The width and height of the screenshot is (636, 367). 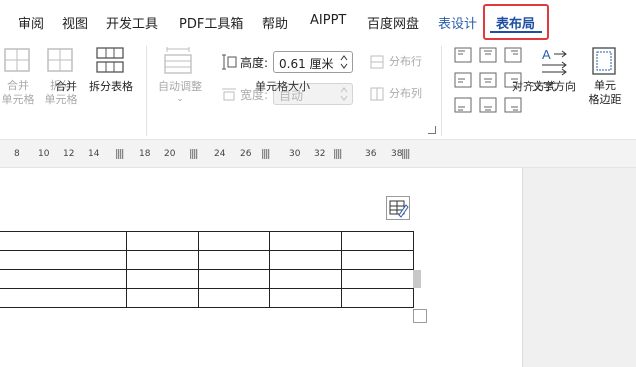 I want to click on merge-cells-icon, so click(x=17, y=60).